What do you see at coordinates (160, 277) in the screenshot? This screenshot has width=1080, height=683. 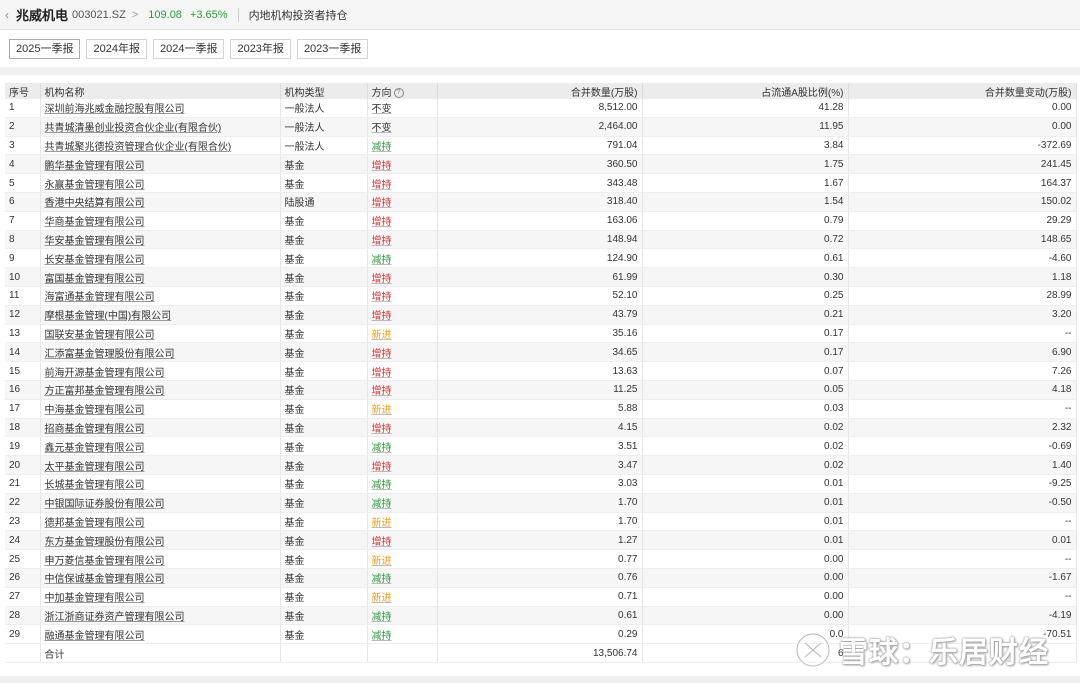 I see `org-name-cell: 富国基金管理有限公司` at bounding box center [160, 277].